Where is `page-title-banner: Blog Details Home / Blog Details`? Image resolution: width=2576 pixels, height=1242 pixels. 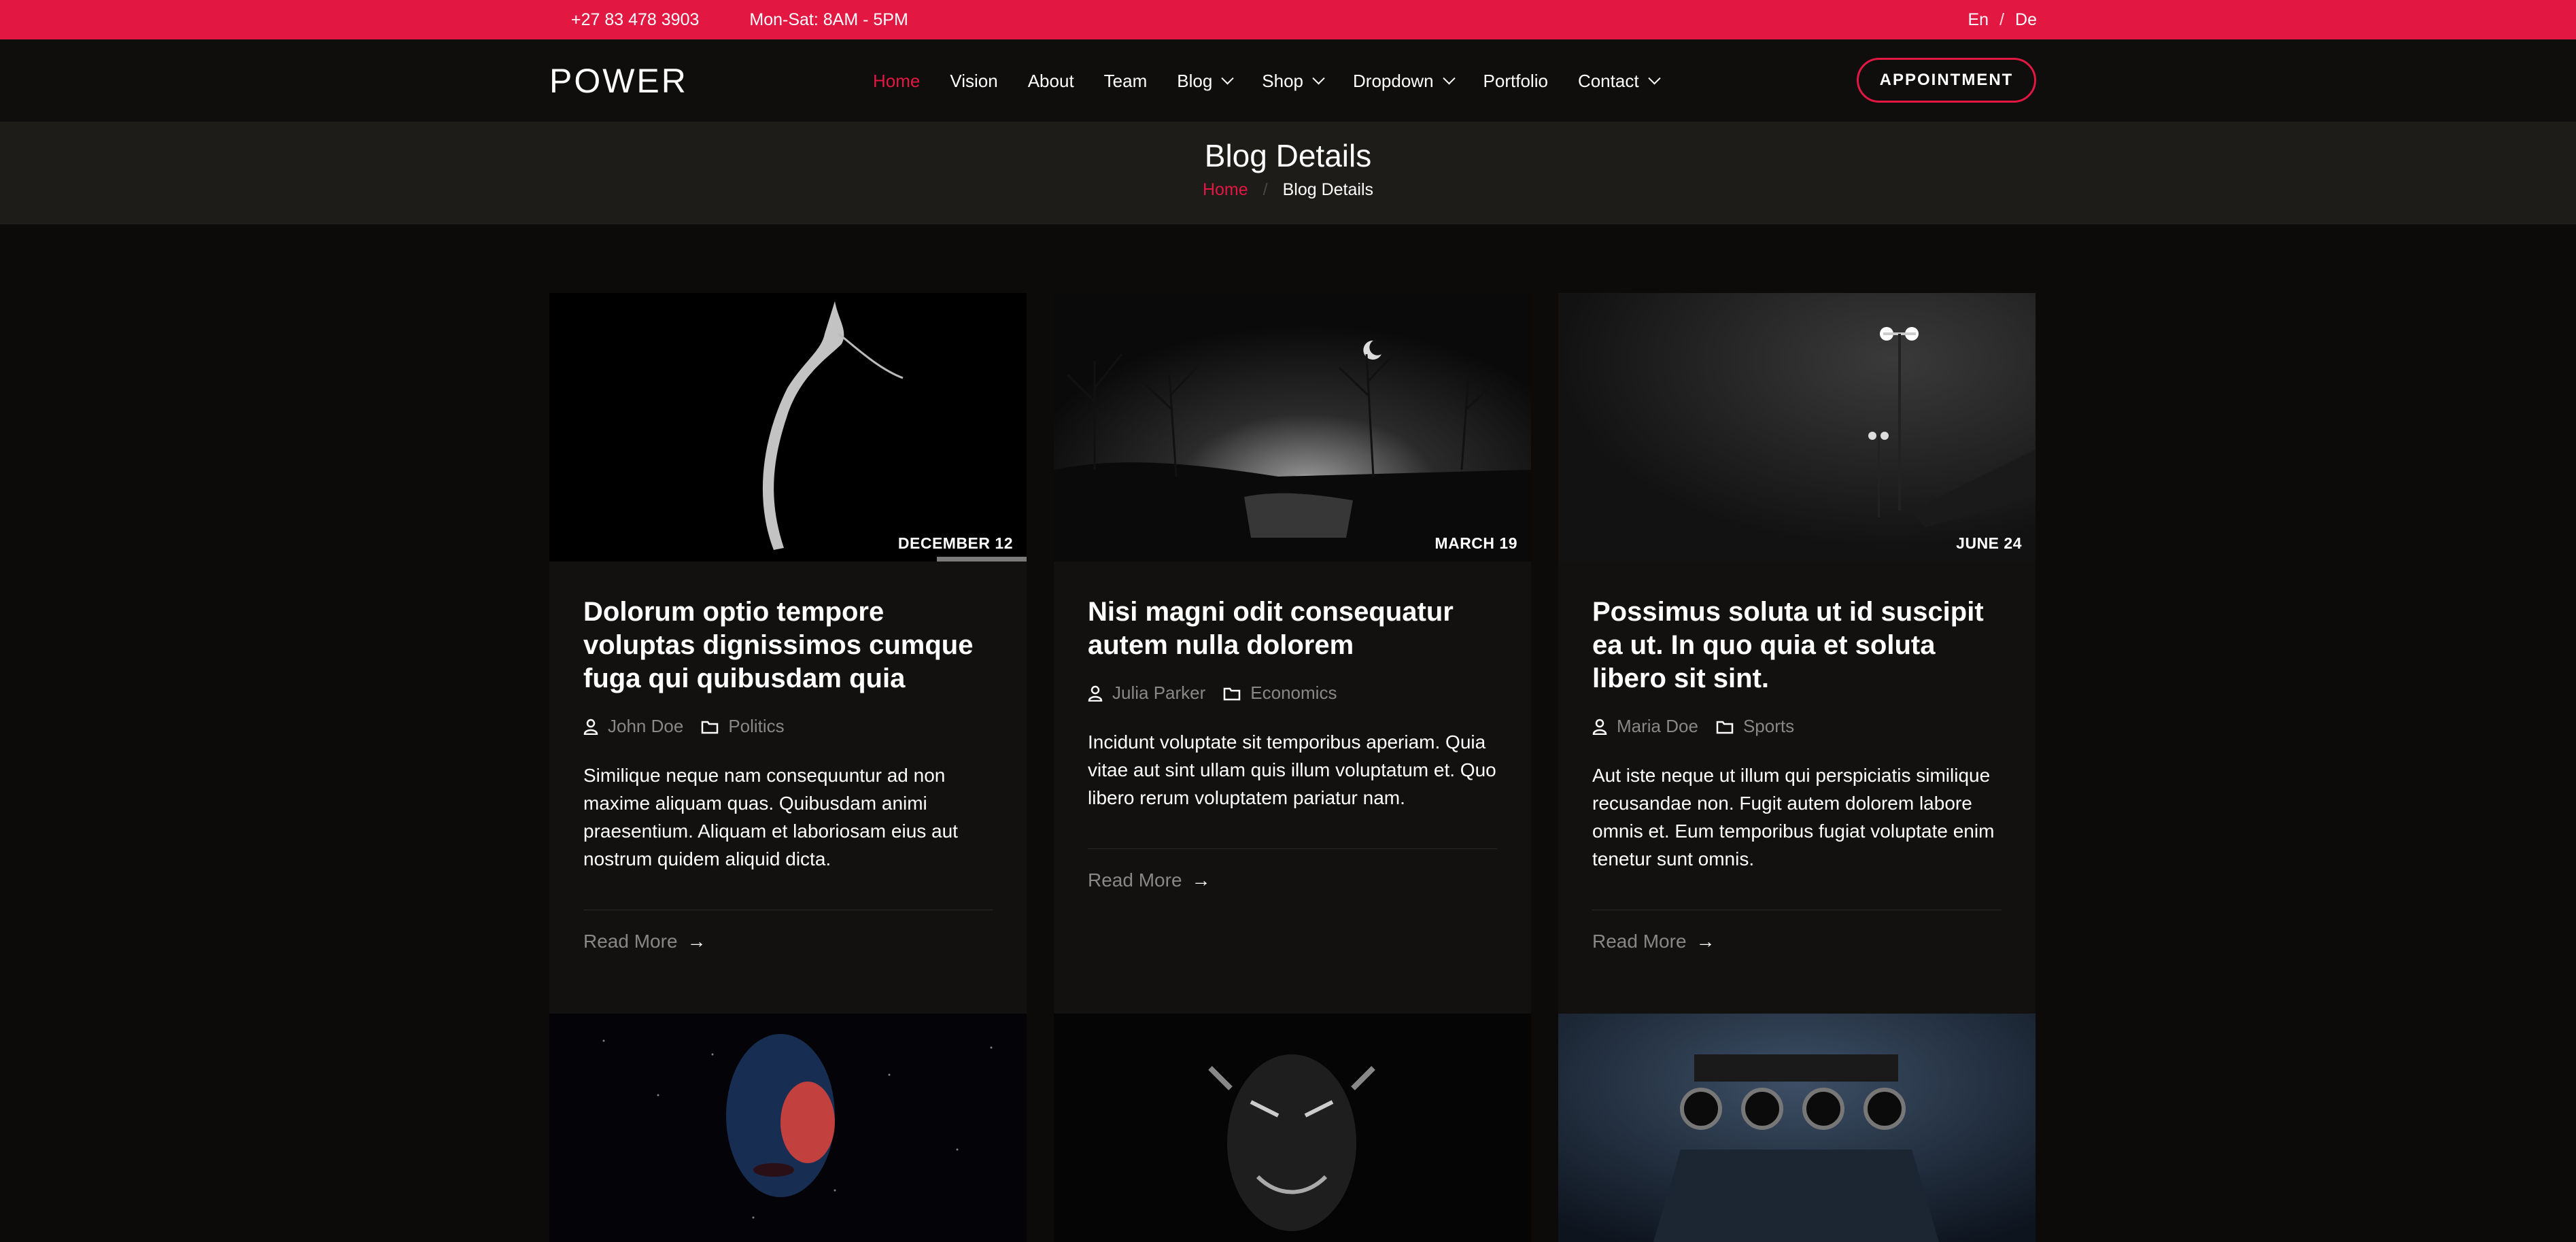
page-title-banner: Blog Details Home / Blog Details is located at coordinates (1288, 173).